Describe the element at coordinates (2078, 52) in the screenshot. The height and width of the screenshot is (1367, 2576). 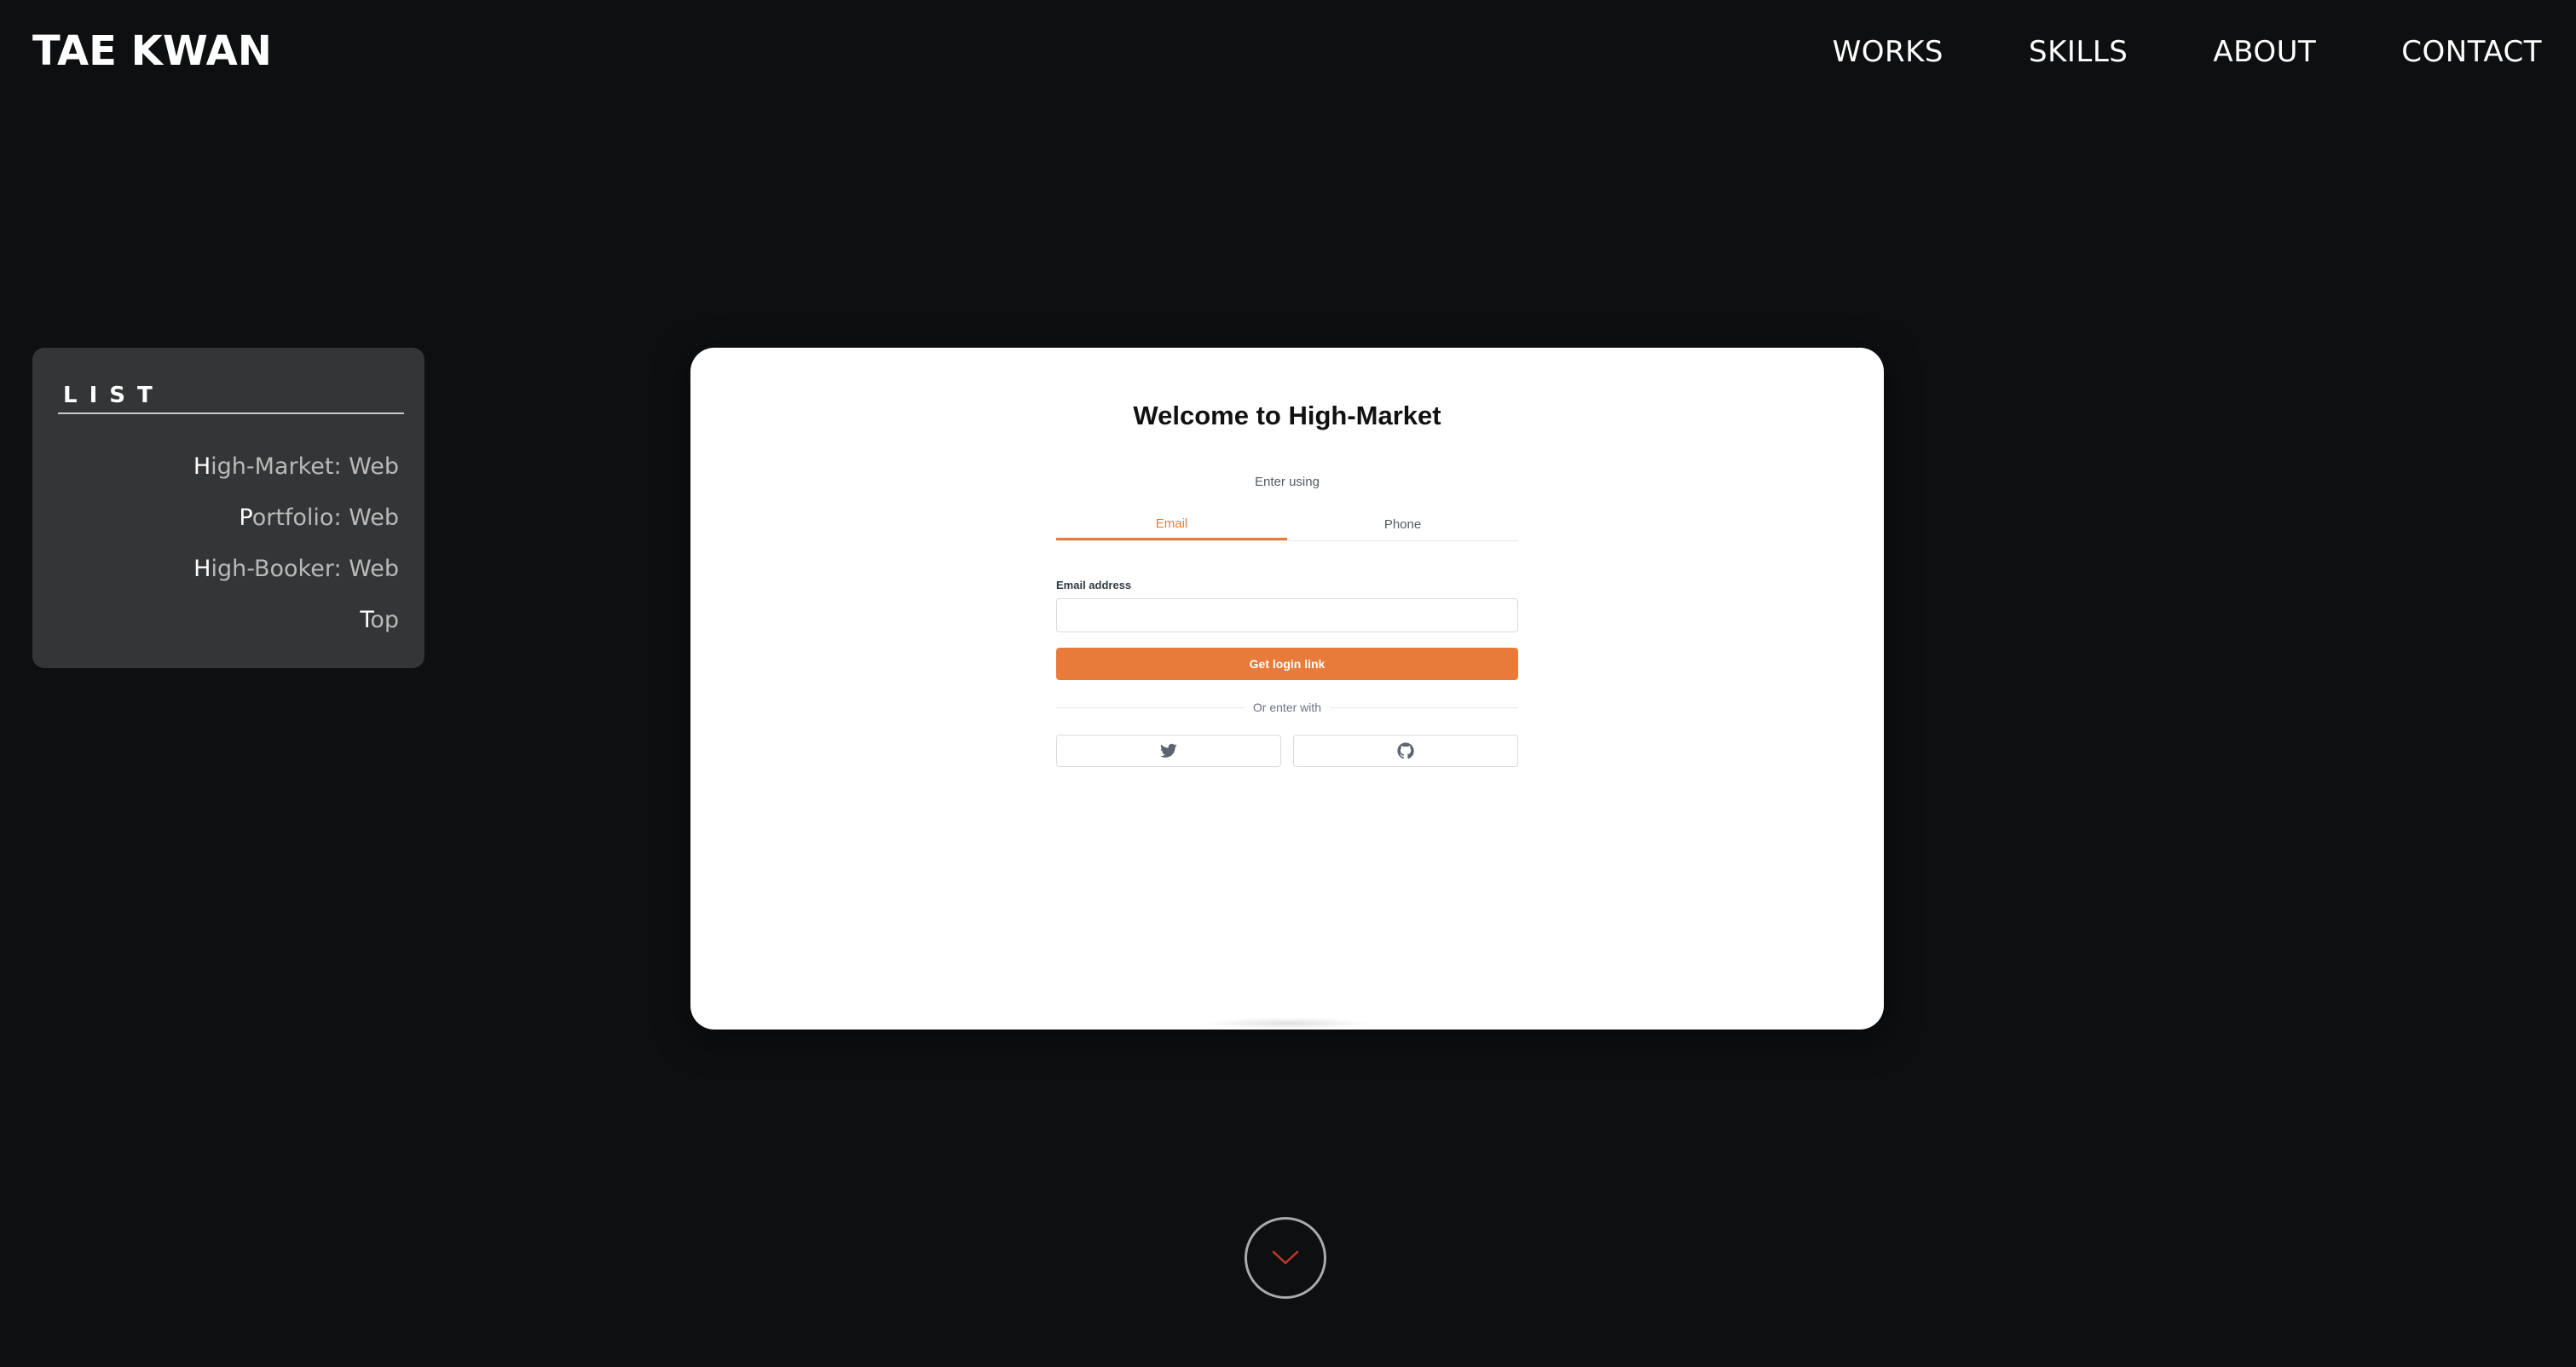
I see `nav-skills: SKILLS` at that location.